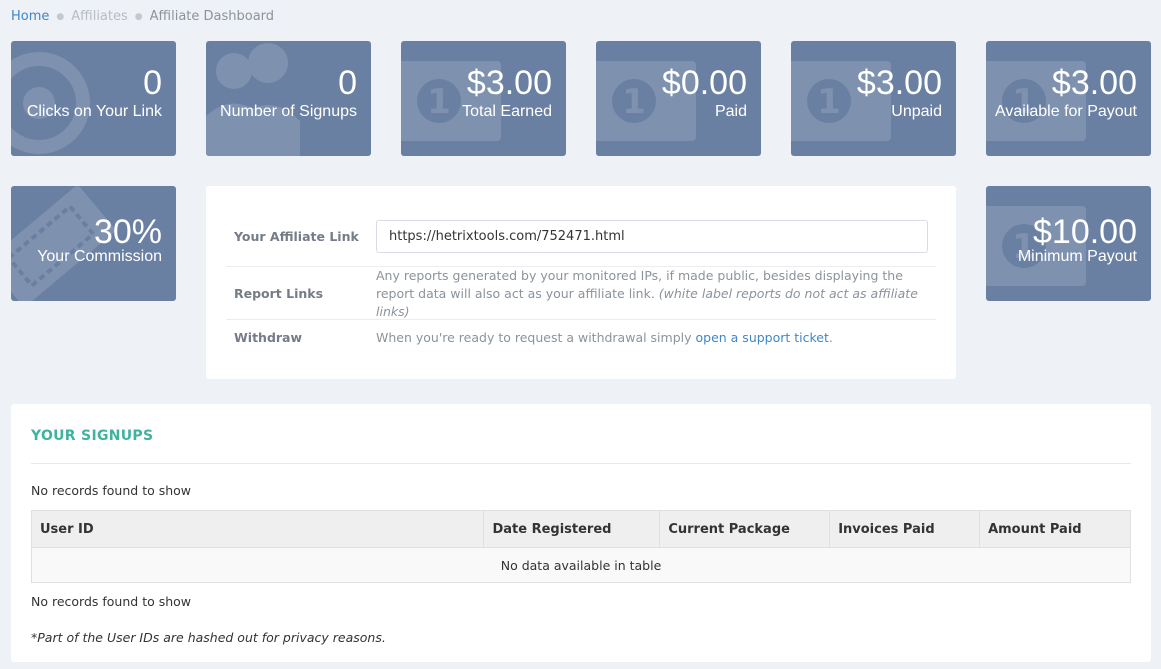 This screenshot has width=1161, height=669. Describe the element at coordinates (92, 436) in the screenshot. I see `signups-title: YOUR SIGNUPS` at that location.